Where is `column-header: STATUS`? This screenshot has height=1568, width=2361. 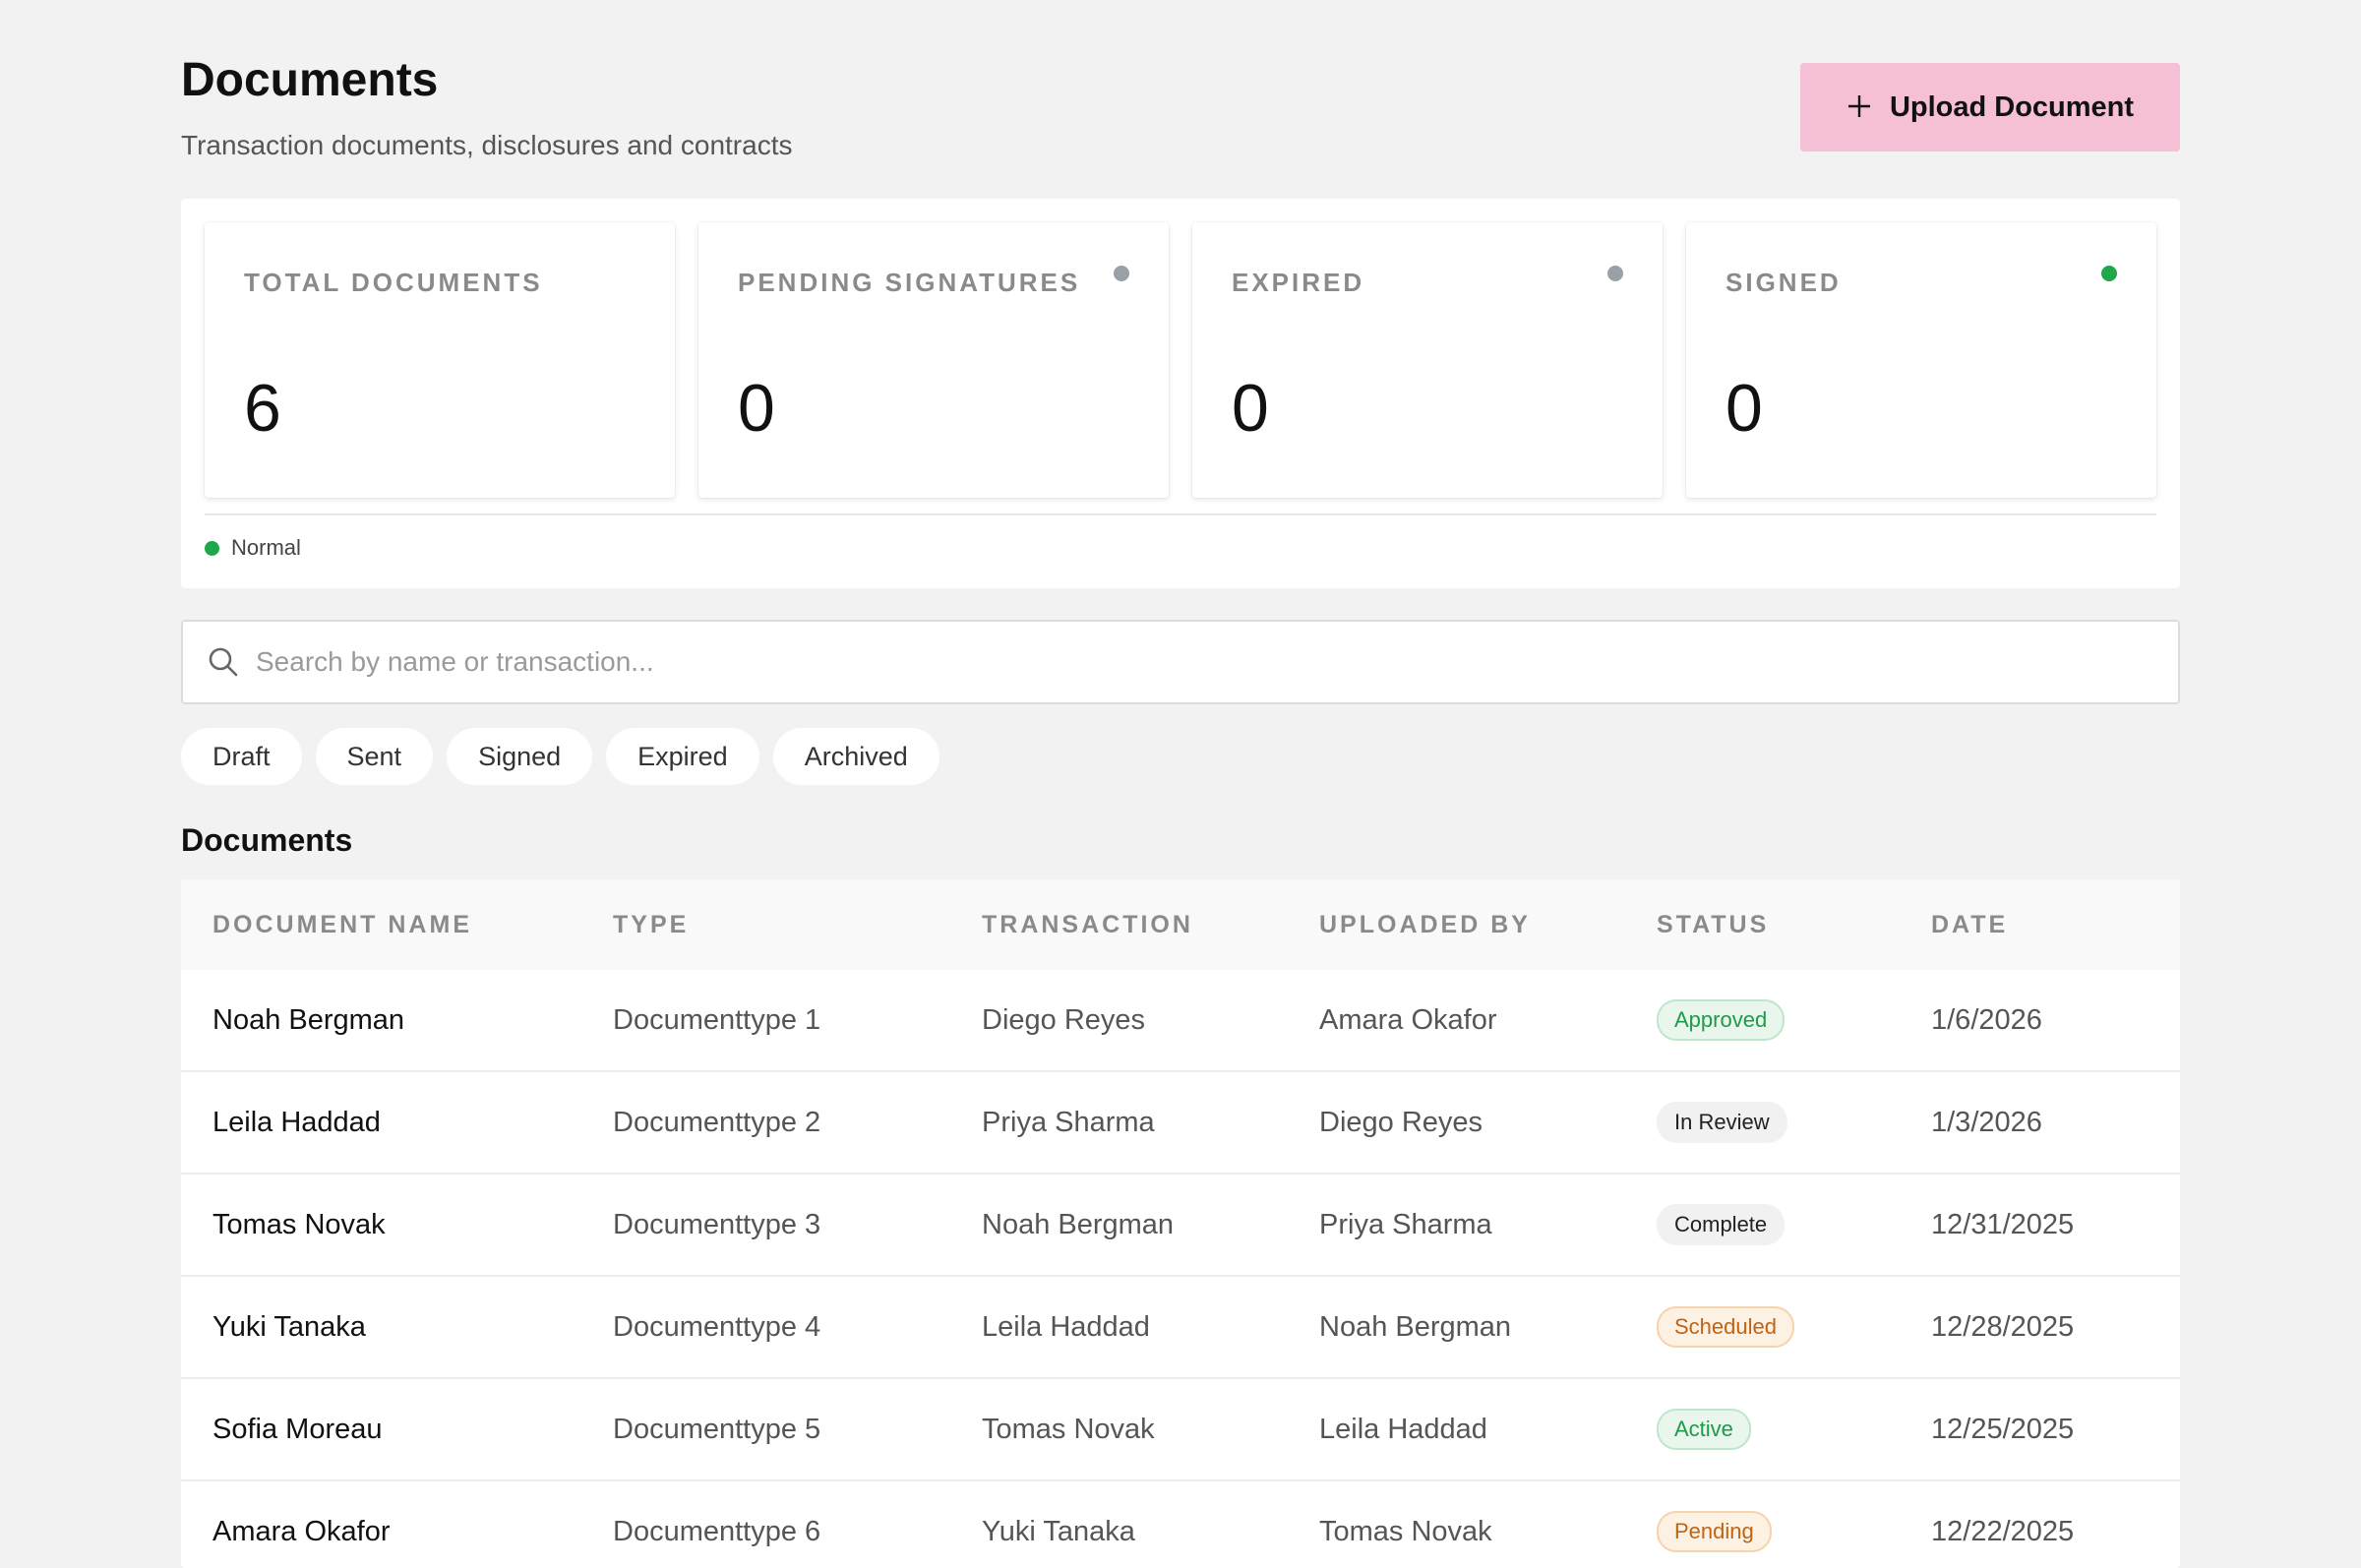 column-header: STATUS is located at coordinates (1794, 925).